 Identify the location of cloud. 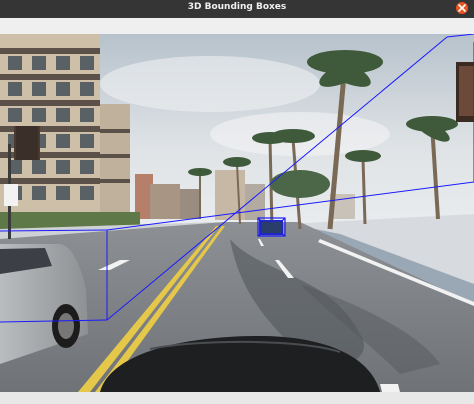
(210, 84).